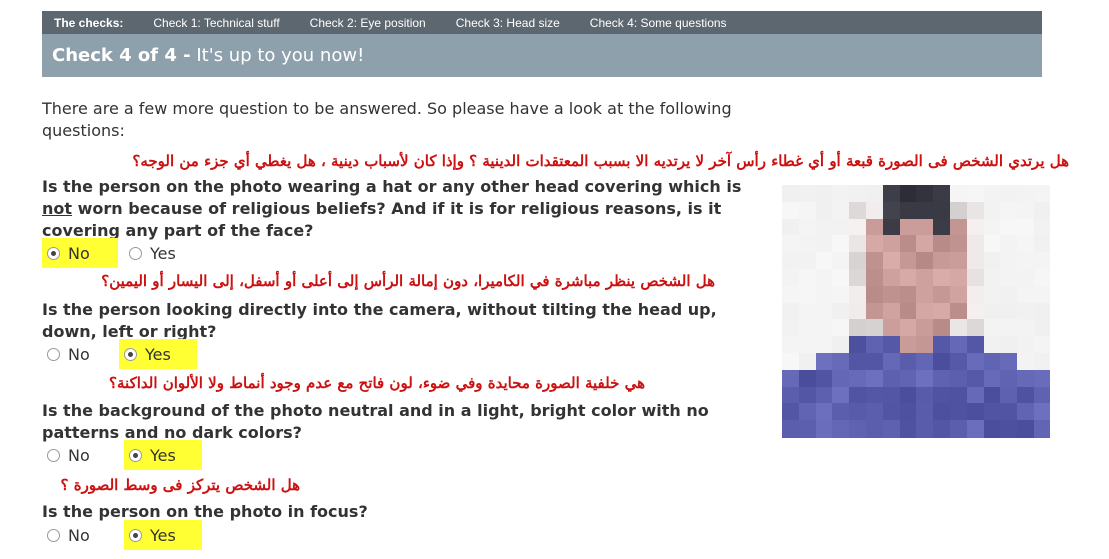 Image resolution: width=1109 pixels, height=559 pixels. I want to click on question-2-option-yes: Yes, so click(158, 354).